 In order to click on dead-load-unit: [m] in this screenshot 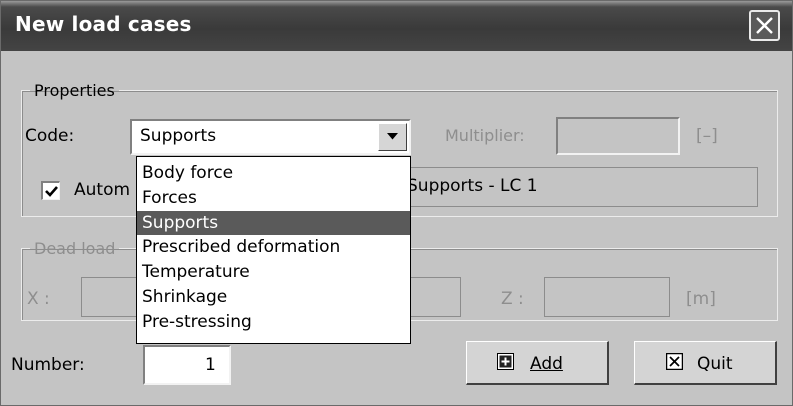, I will do `click(701, 299)`.